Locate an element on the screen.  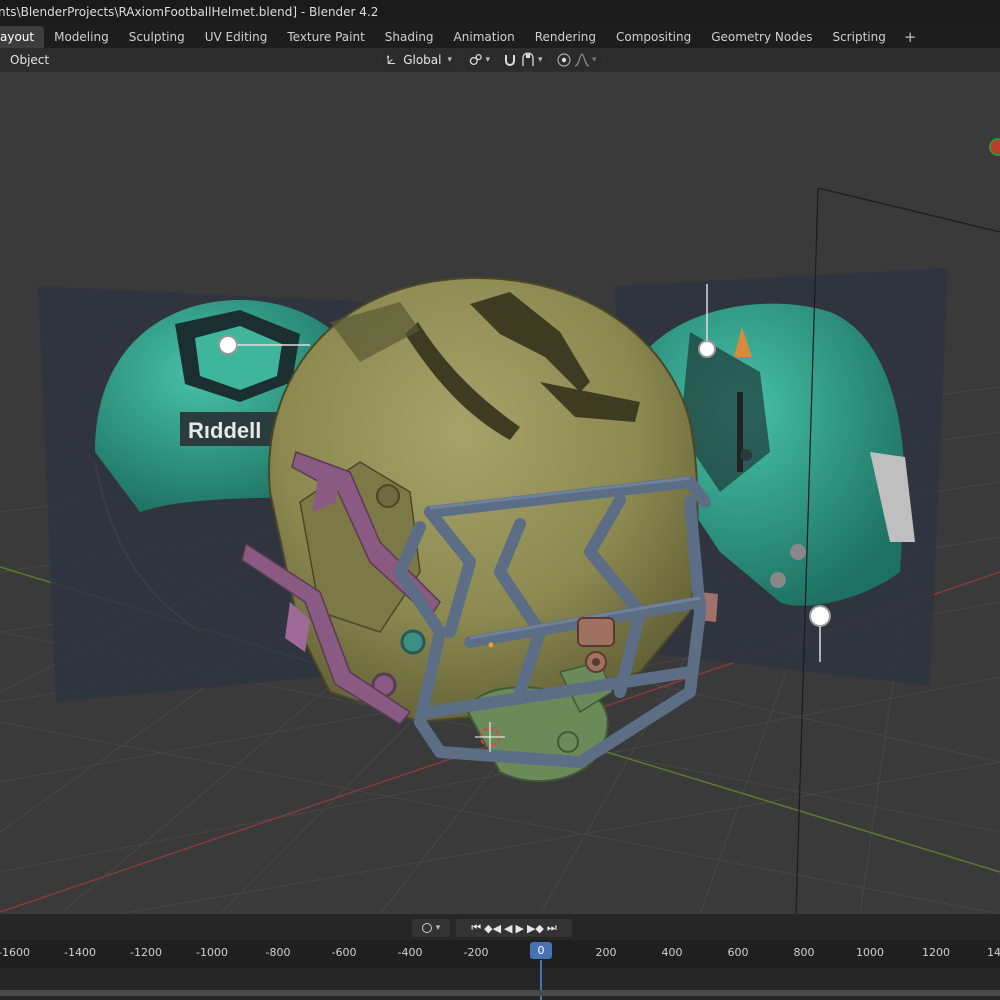
current-frame-indicator: 0 is located at coordinates (541, 950).